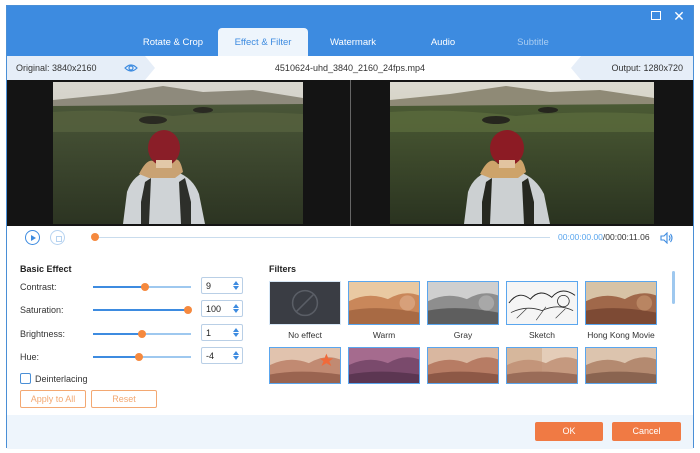 The image size is (700, 453). I want to click on saturation-value: 100, so click(214, 309).